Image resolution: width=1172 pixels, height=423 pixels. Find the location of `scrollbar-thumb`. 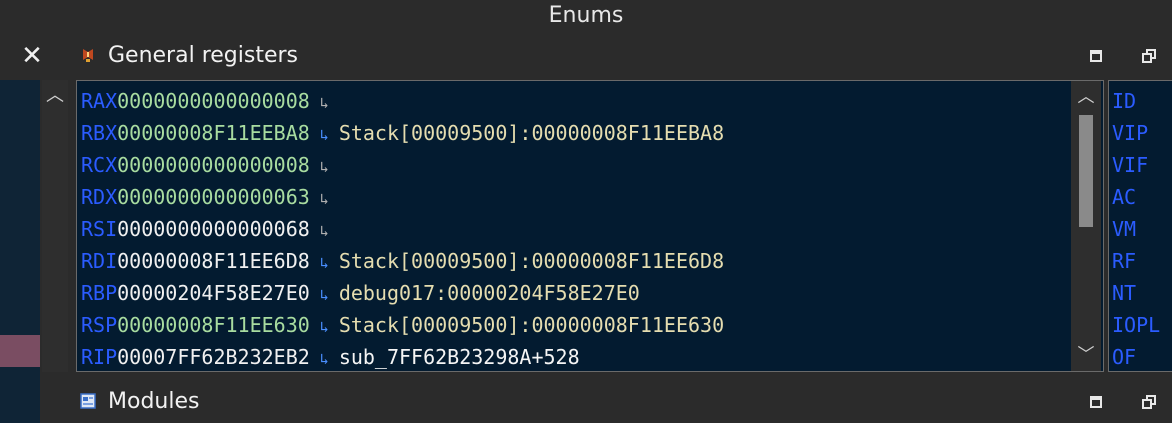

scrollbar-thumb is located at coordinates (1086, 171).